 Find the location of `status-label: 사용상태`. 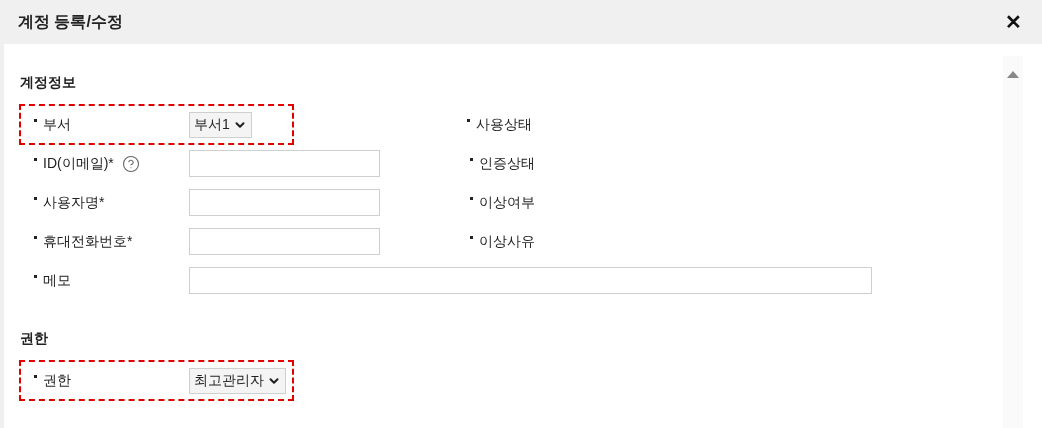

status-label: 사용상태 is located at coordinates (504, 124).